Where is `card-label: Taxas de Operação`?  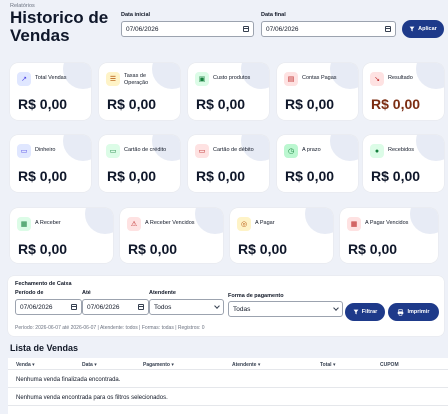 card-label: Taxas de Operação is located at coordinates (136, 79).